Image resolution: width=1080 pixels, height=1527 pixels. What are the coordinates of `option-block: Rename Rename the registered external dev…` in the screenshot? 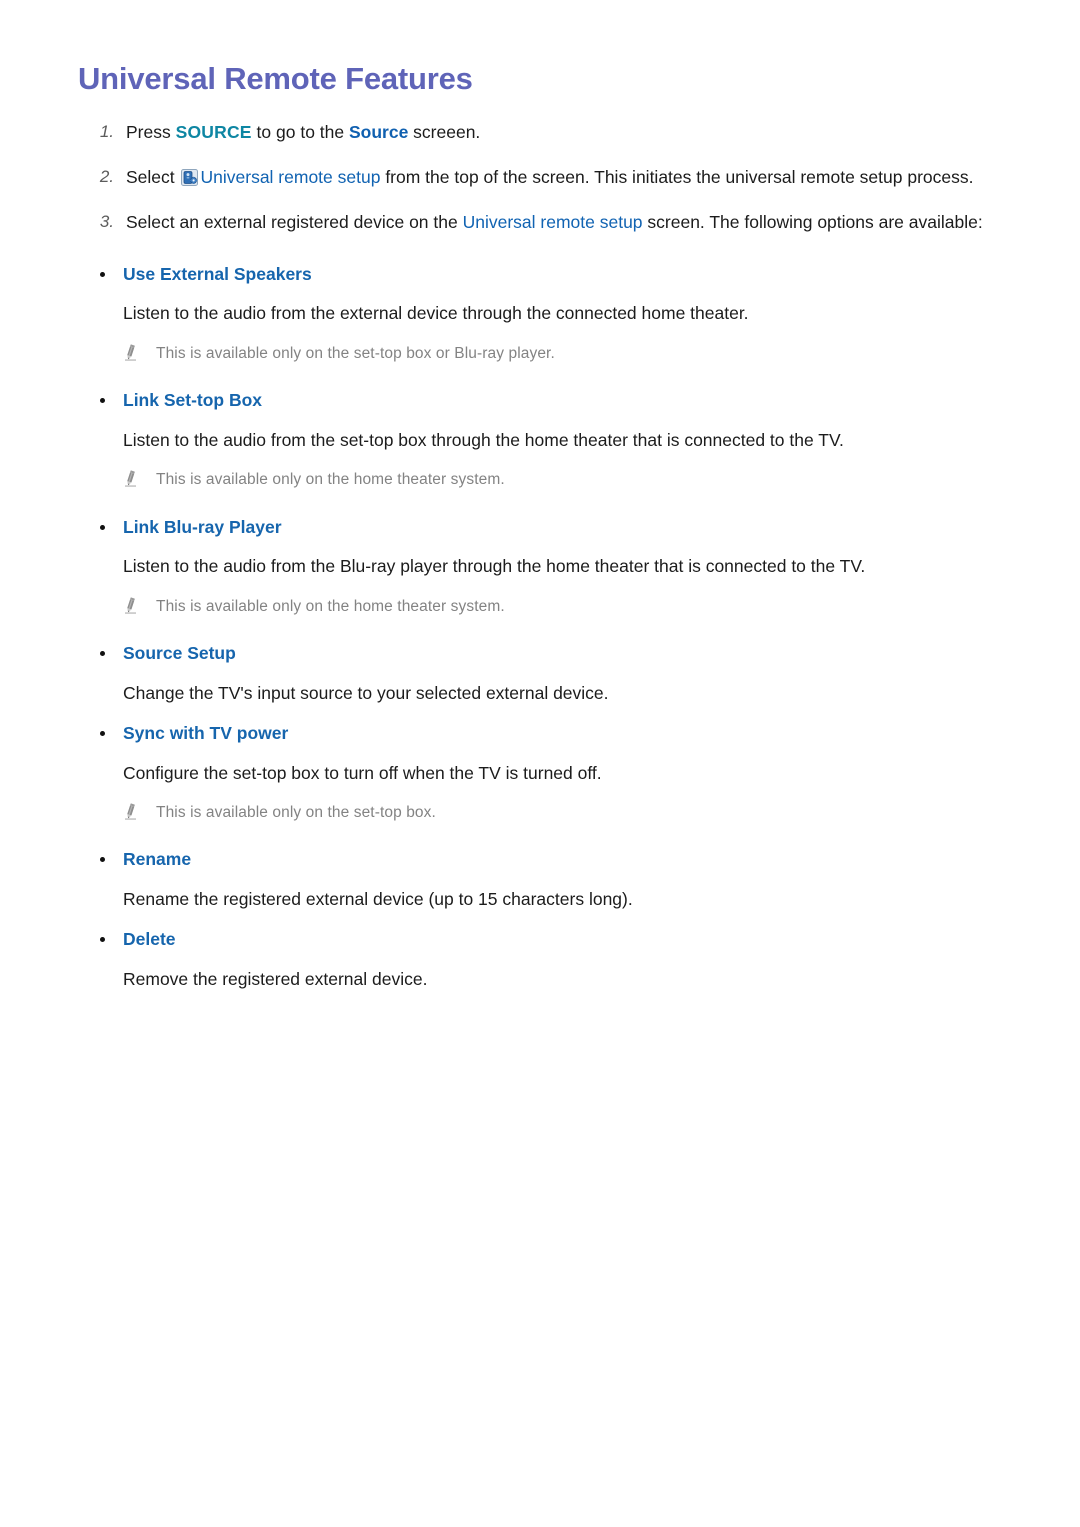 It's located at (551, 880).